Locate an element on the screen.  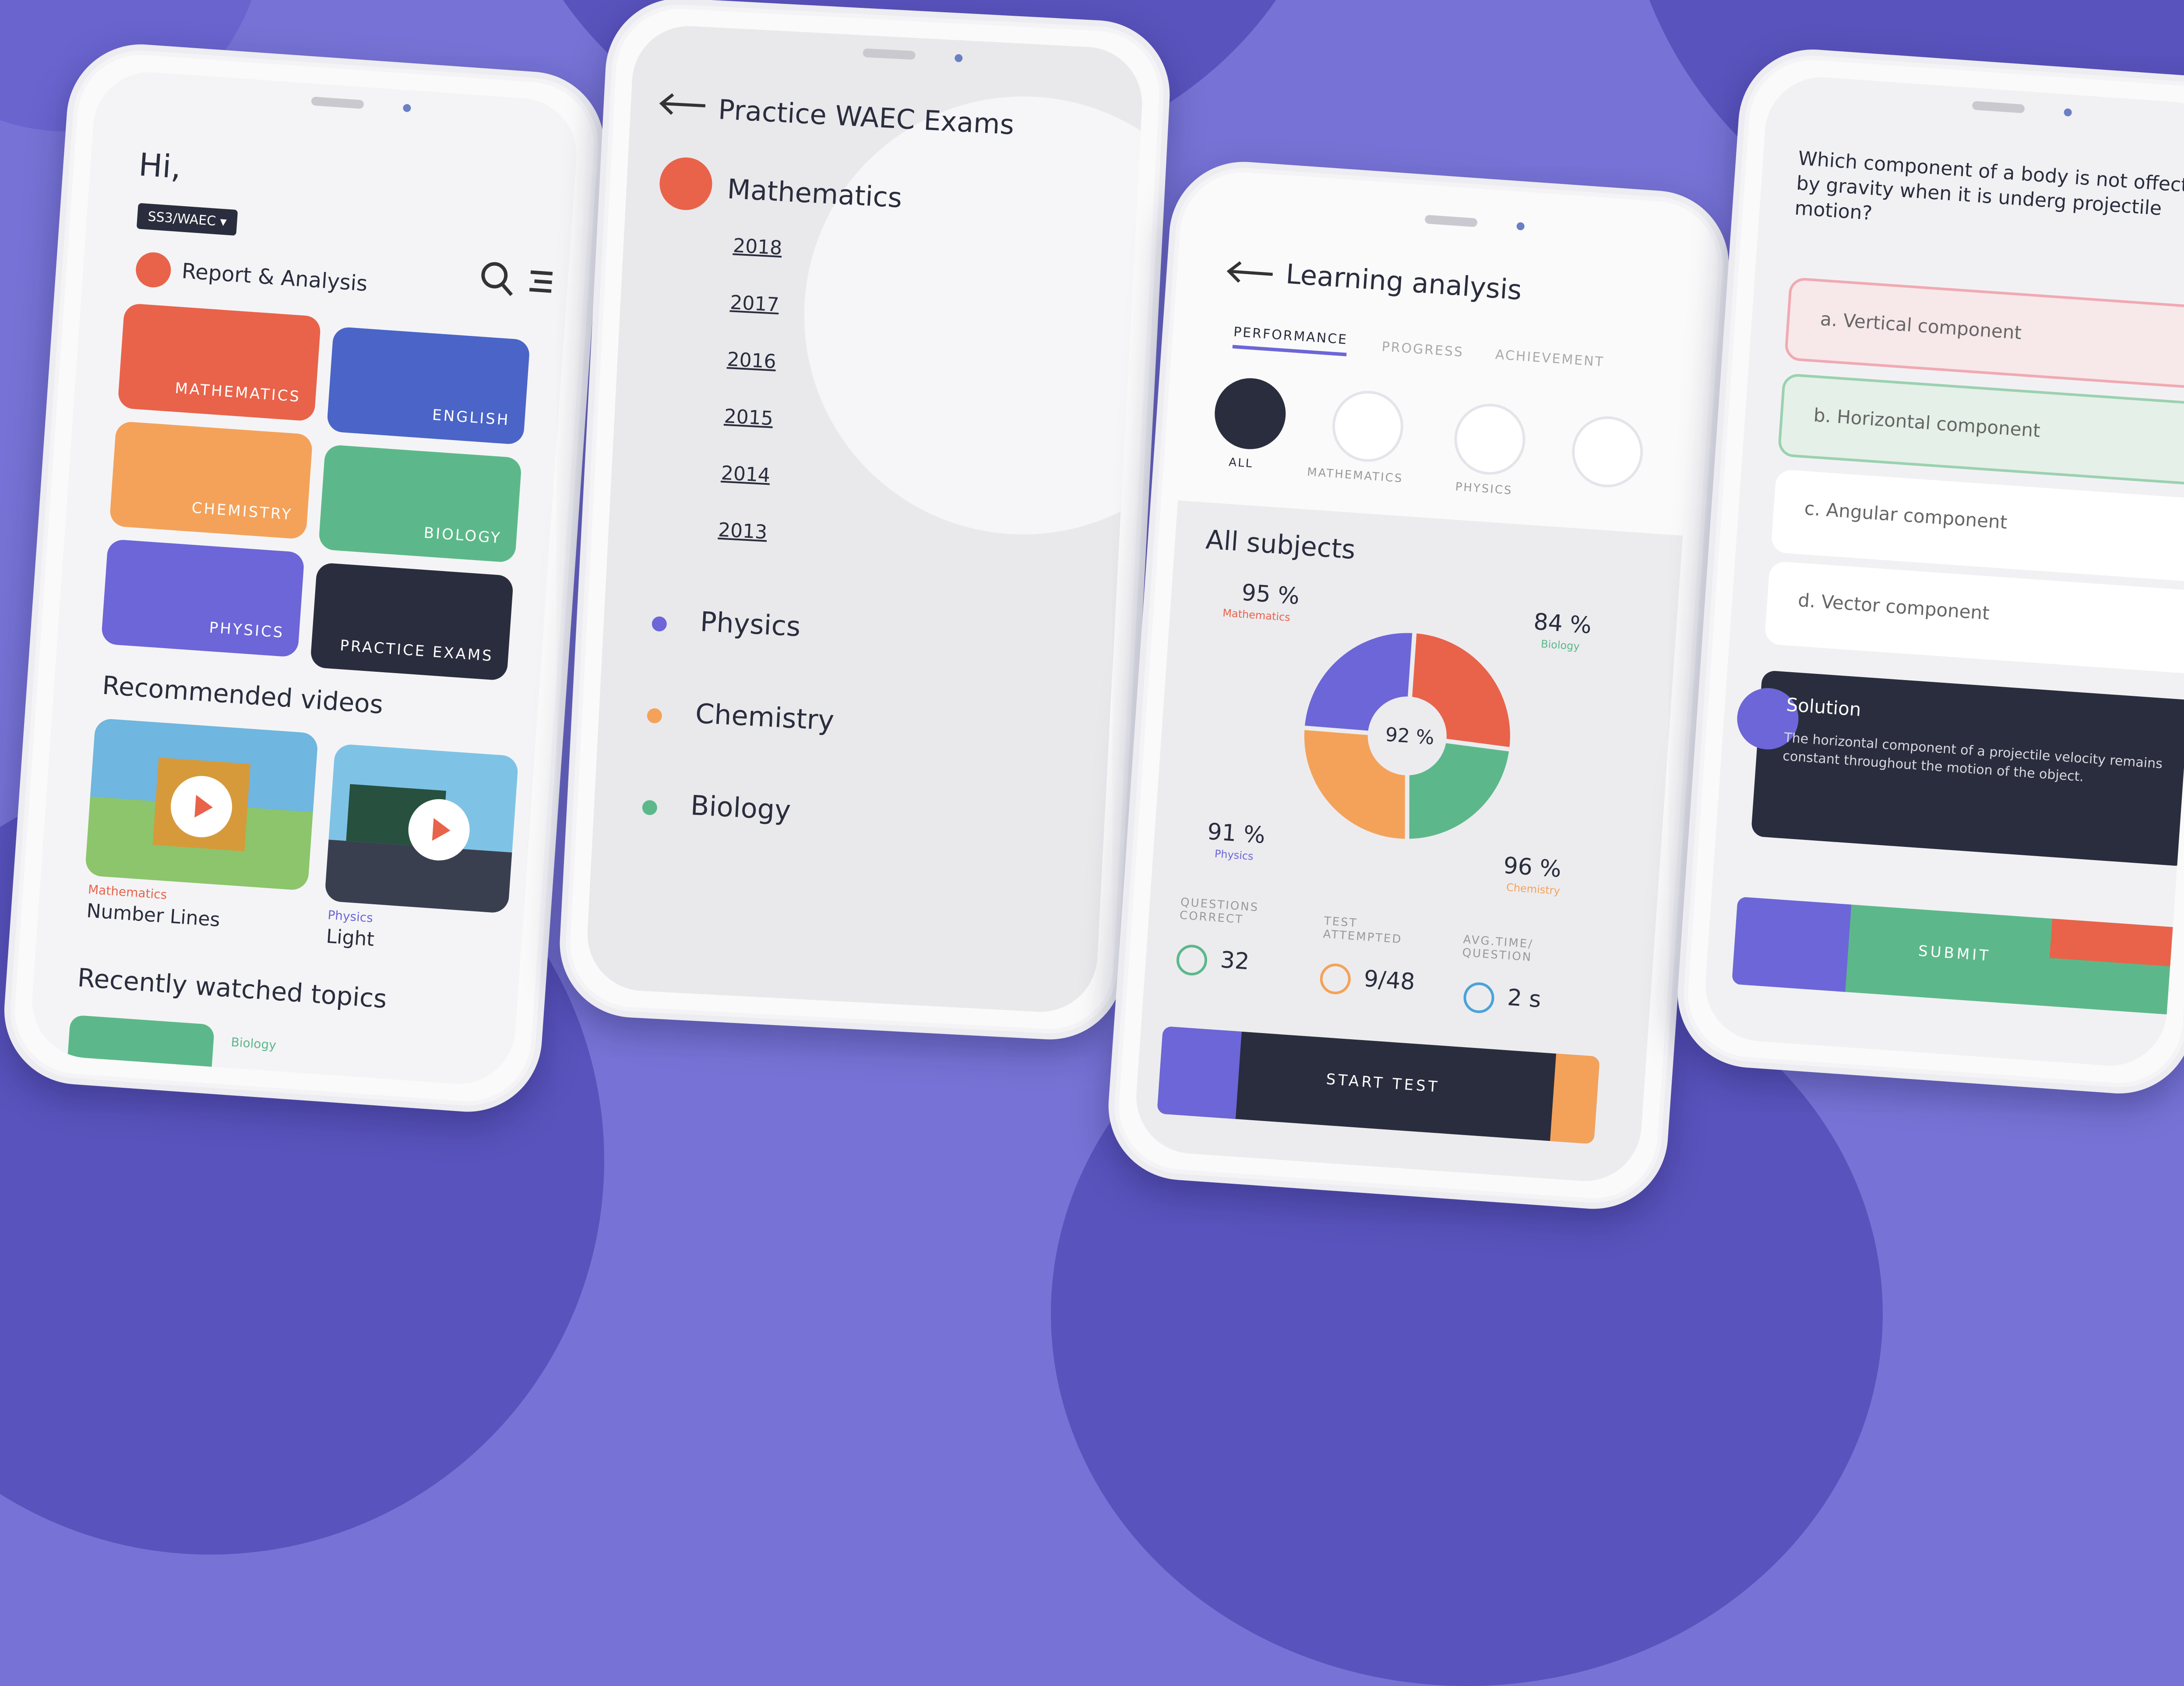
recent-subject: Biology is located at coordinates (253, 1043).